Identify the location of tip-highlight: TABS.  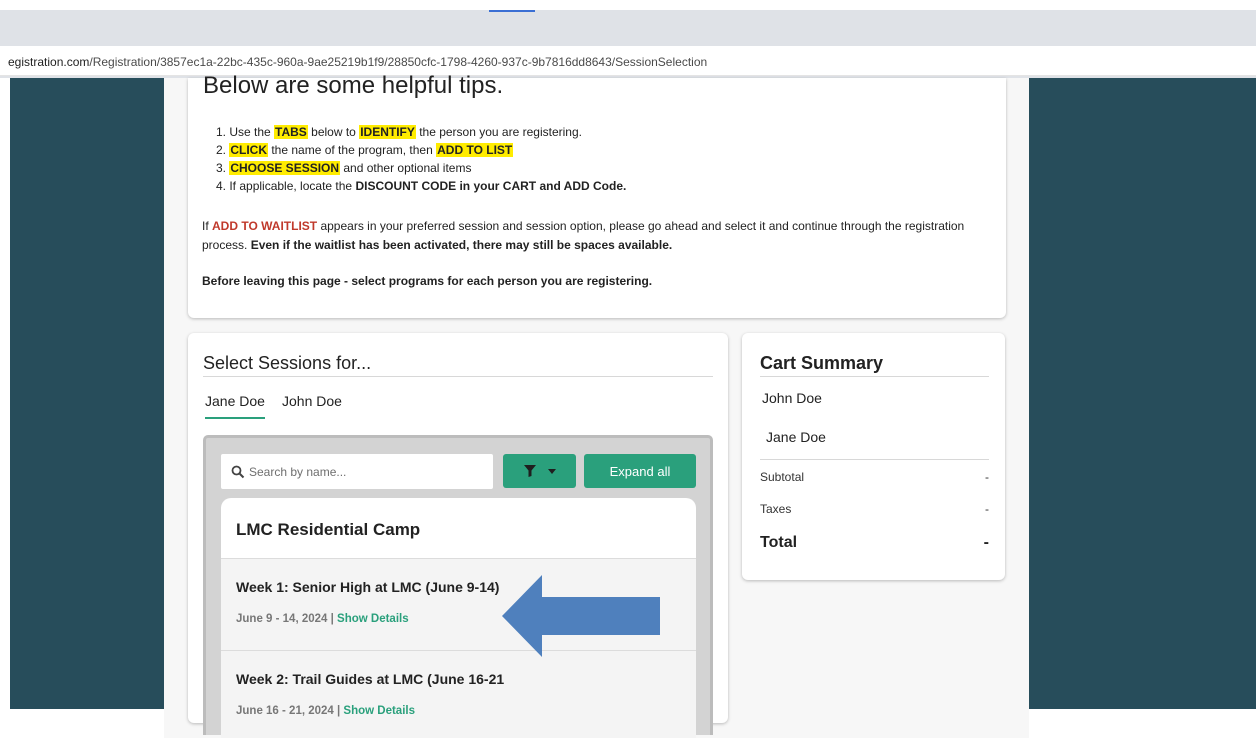
(291, 132).